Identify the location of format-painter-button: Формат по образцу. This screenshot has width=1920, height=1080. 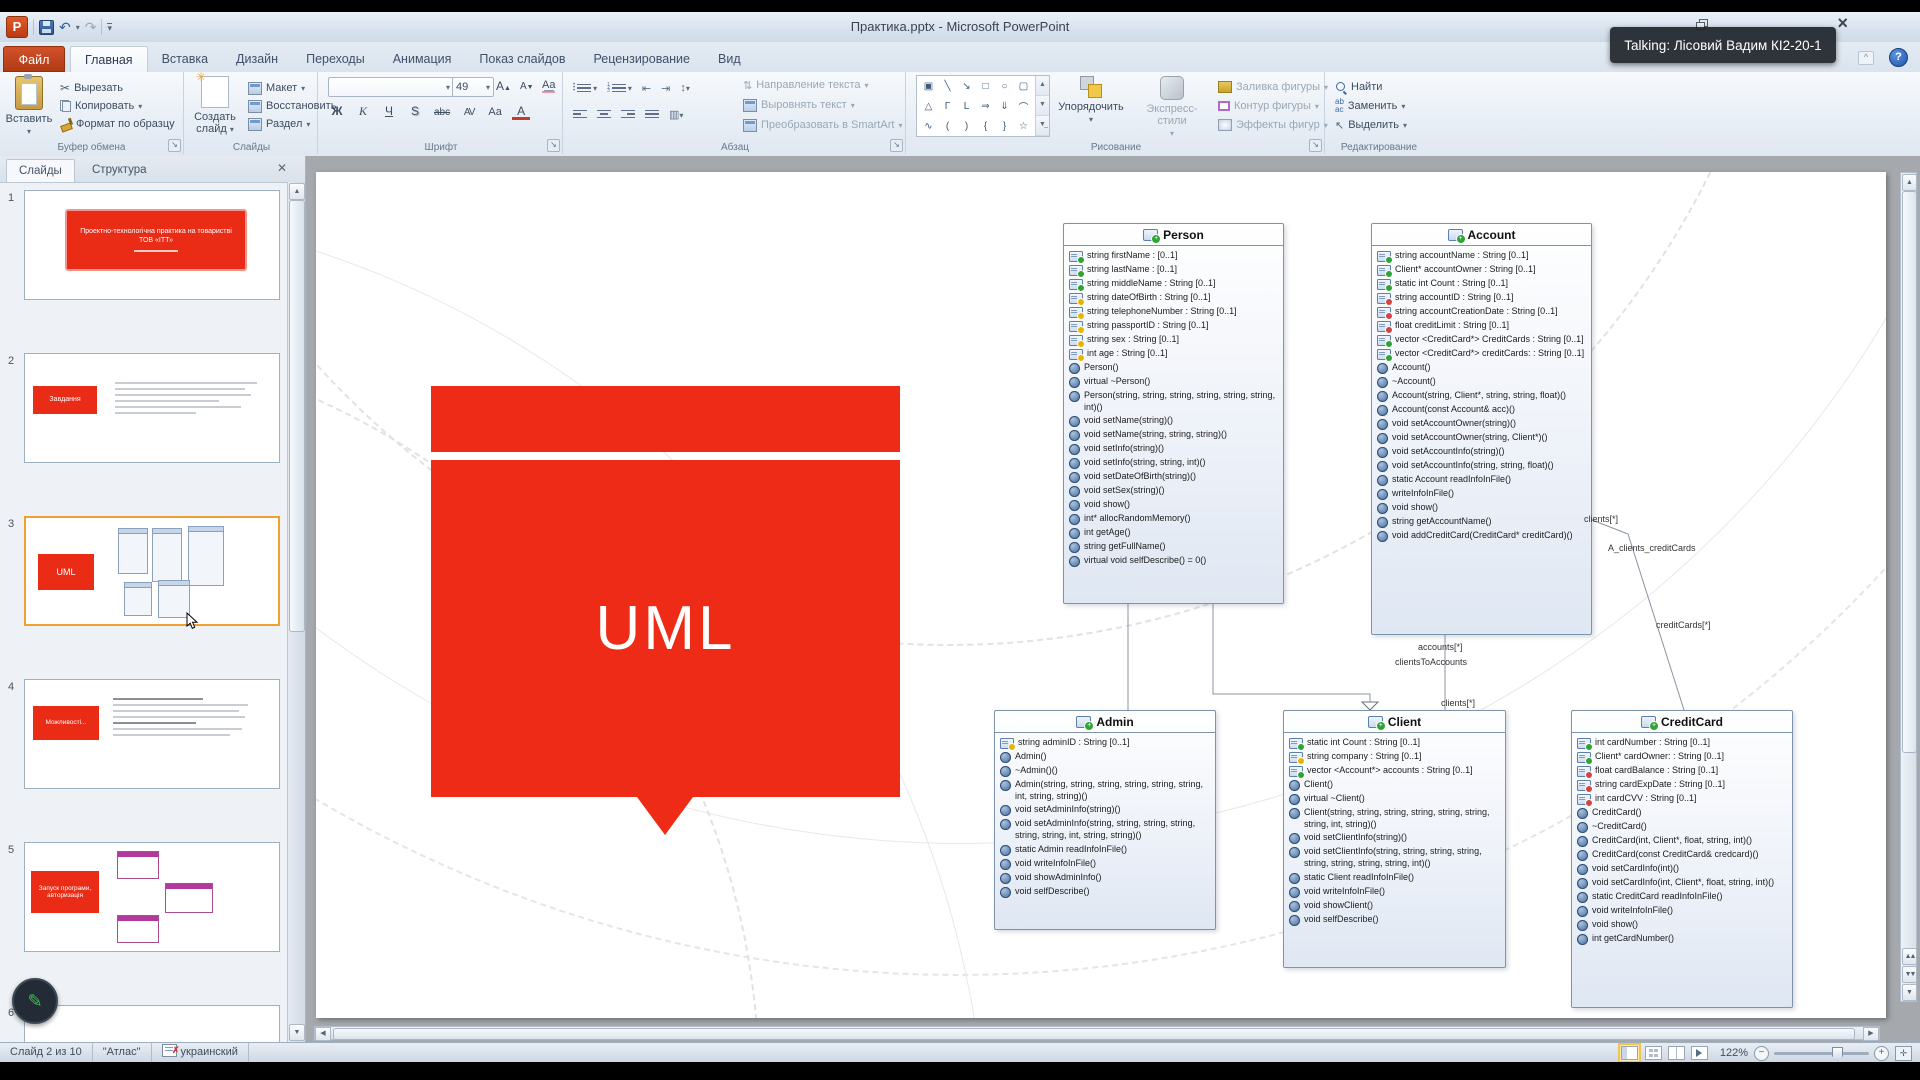
(117, 124).